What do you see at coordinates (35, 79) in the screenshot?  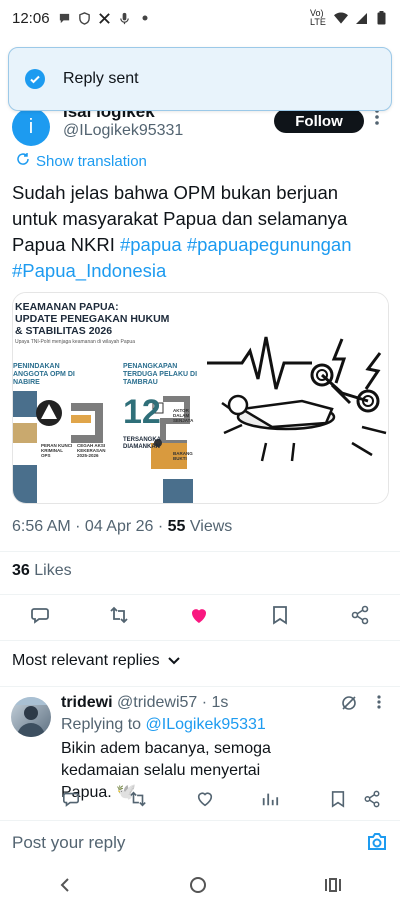 I see `checkmark-icon` at bounding box center [35, 79].